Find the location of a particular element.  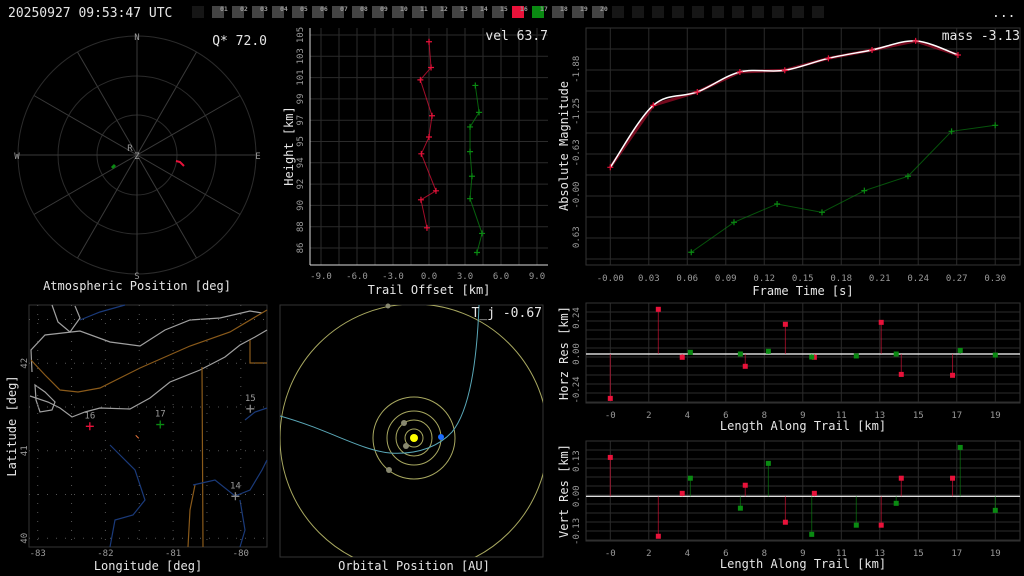

x-tick-label: 3.0 is located at coordinates (465, 277).